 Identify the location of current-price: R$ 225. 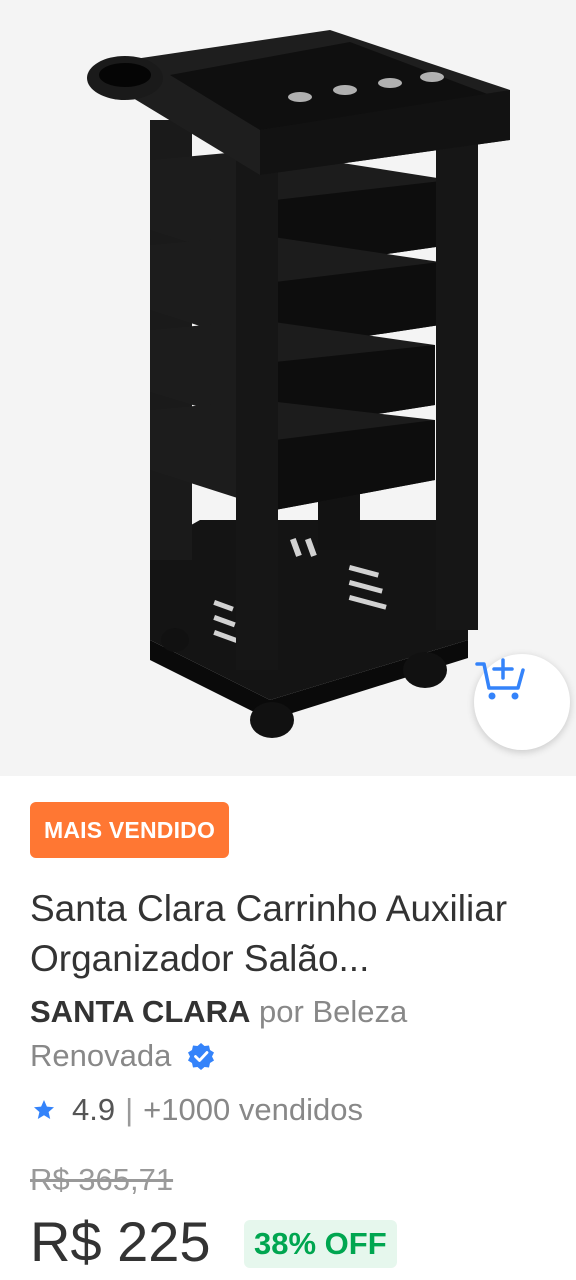
(120, 1241).